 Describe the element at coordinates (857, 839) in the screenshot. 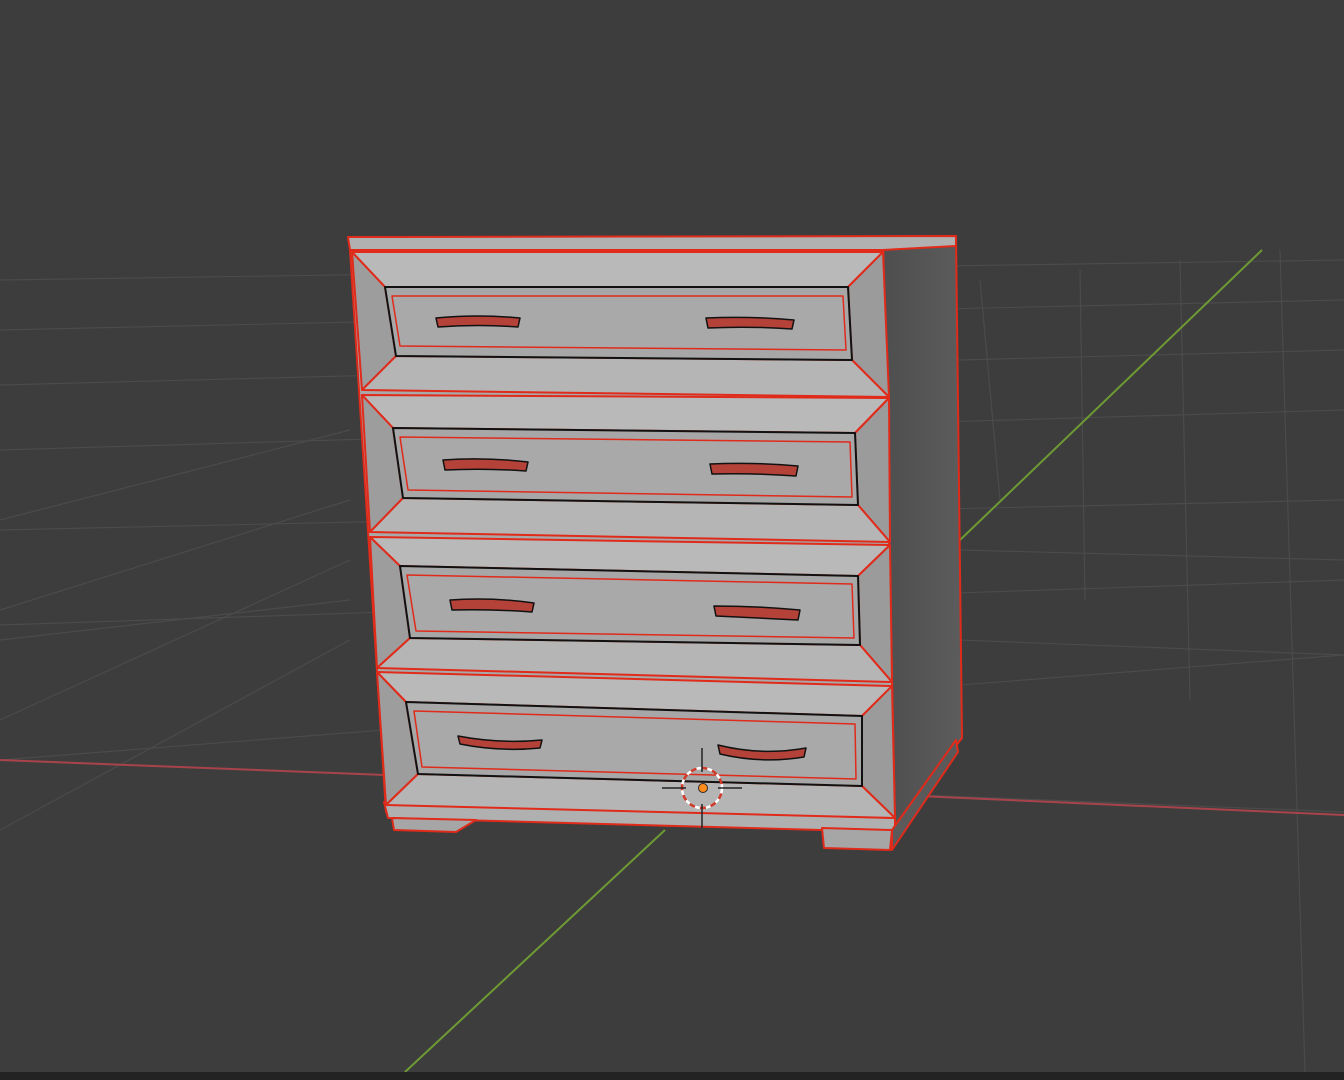

I see `chest-foot-right` at that location.